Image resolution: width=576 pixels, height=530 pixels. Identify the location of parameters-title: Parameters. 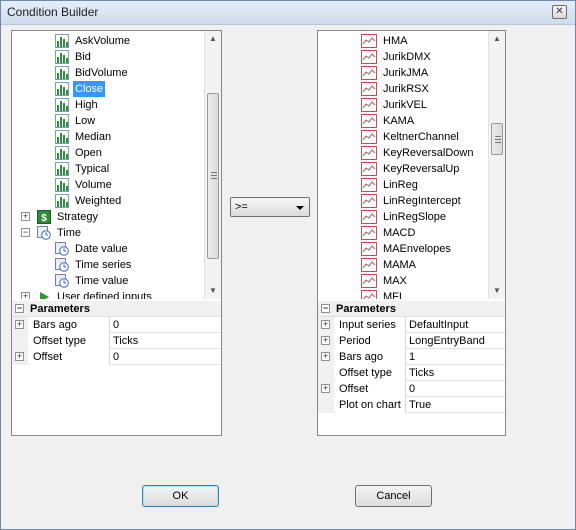
(60, 309).